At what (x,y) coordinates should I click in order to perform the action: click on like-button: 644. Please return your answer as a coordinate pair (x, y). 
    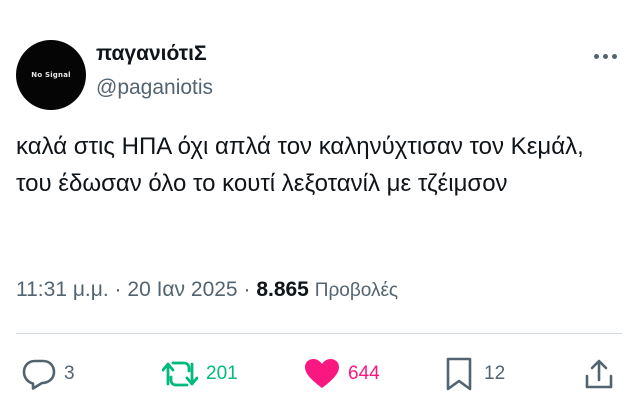
    Looking at the image, I should click on (342, 374).